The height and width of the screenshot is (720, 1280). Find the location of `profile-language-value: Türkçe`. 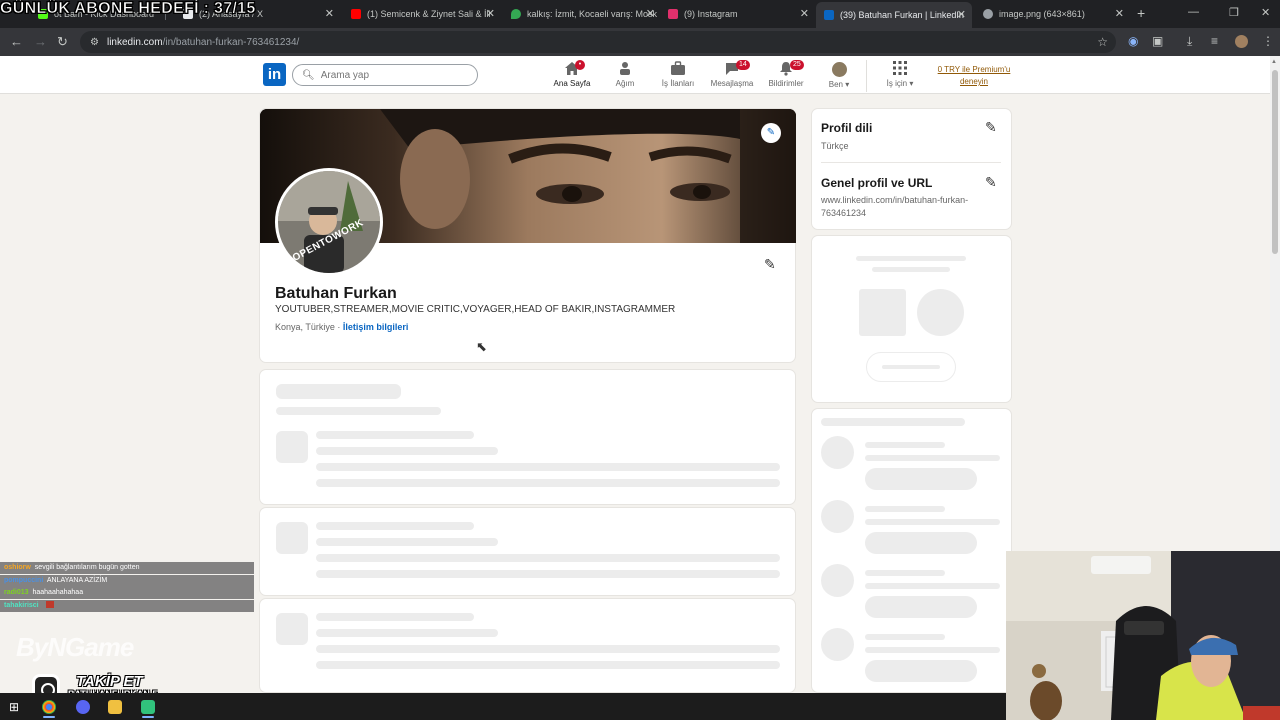

profile-language-value: Türkçe is located at coordinates (835, 146).